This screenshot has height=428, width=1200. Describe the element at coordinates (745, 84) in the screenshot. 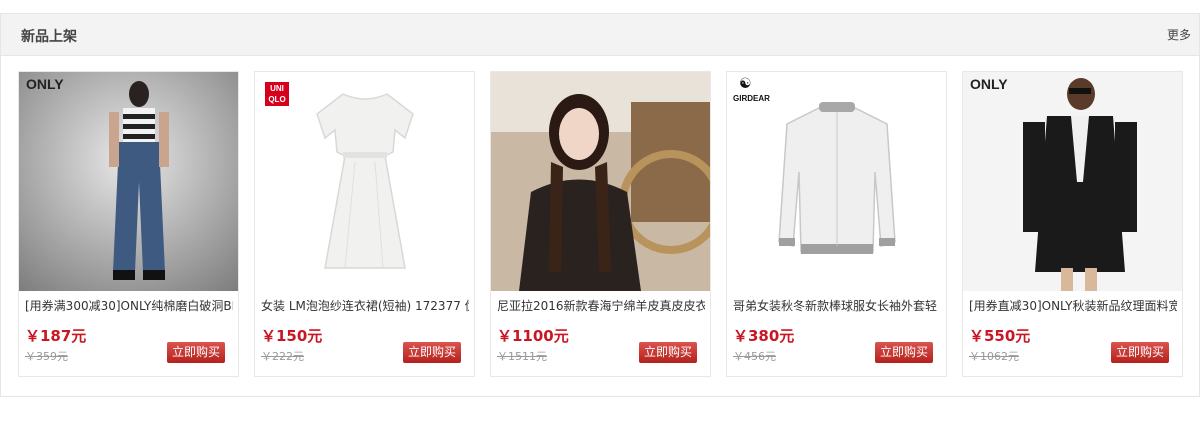

I see `brand-calligraphy-icon: ☯` at that location.